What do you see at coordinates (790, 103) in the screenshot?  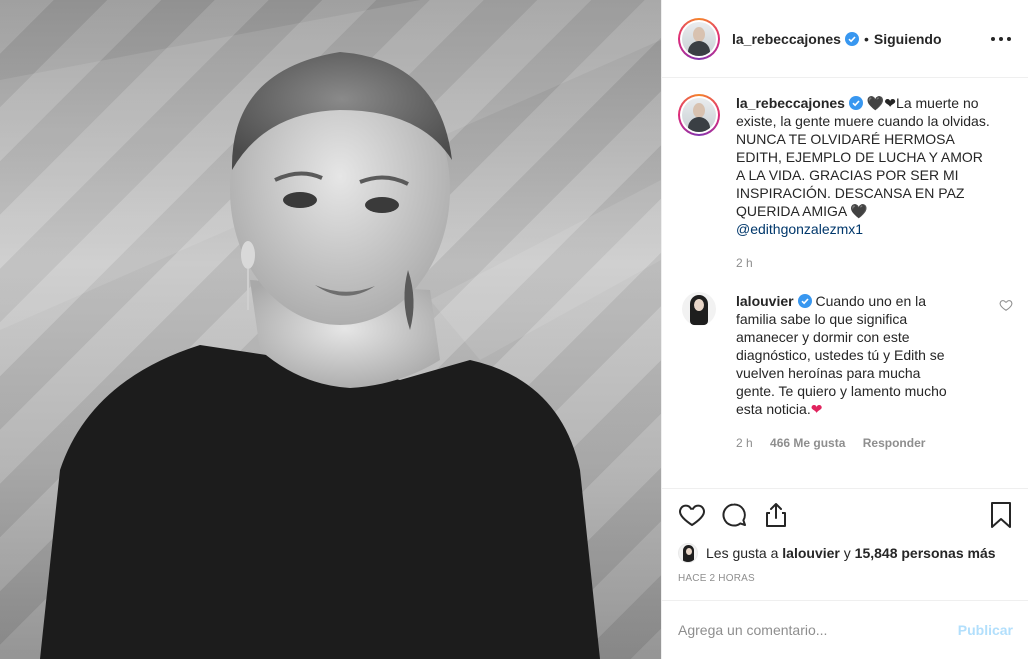 I see `caption-username: la_rebeccajones` at bounding box center [790, 103].